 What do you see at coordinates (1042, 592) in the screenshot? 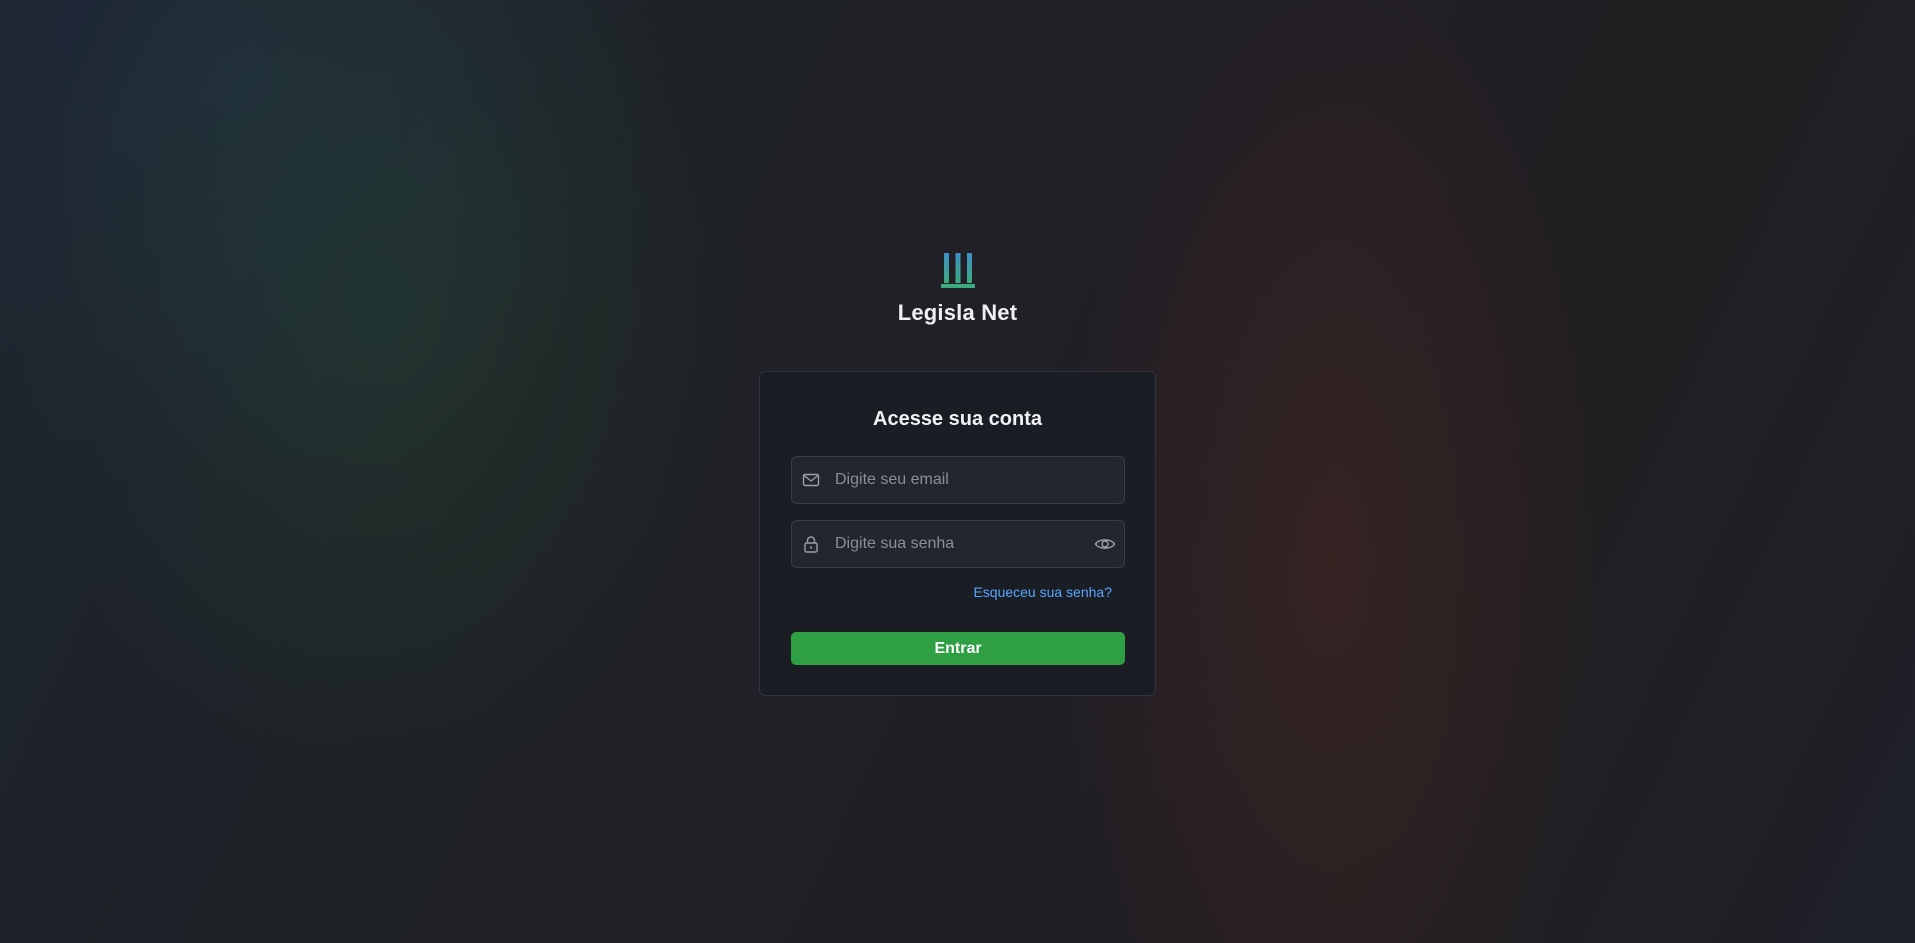
I see `forgot-password-link: Esqueceu sua senha?` at bounding box center [1042, 592].